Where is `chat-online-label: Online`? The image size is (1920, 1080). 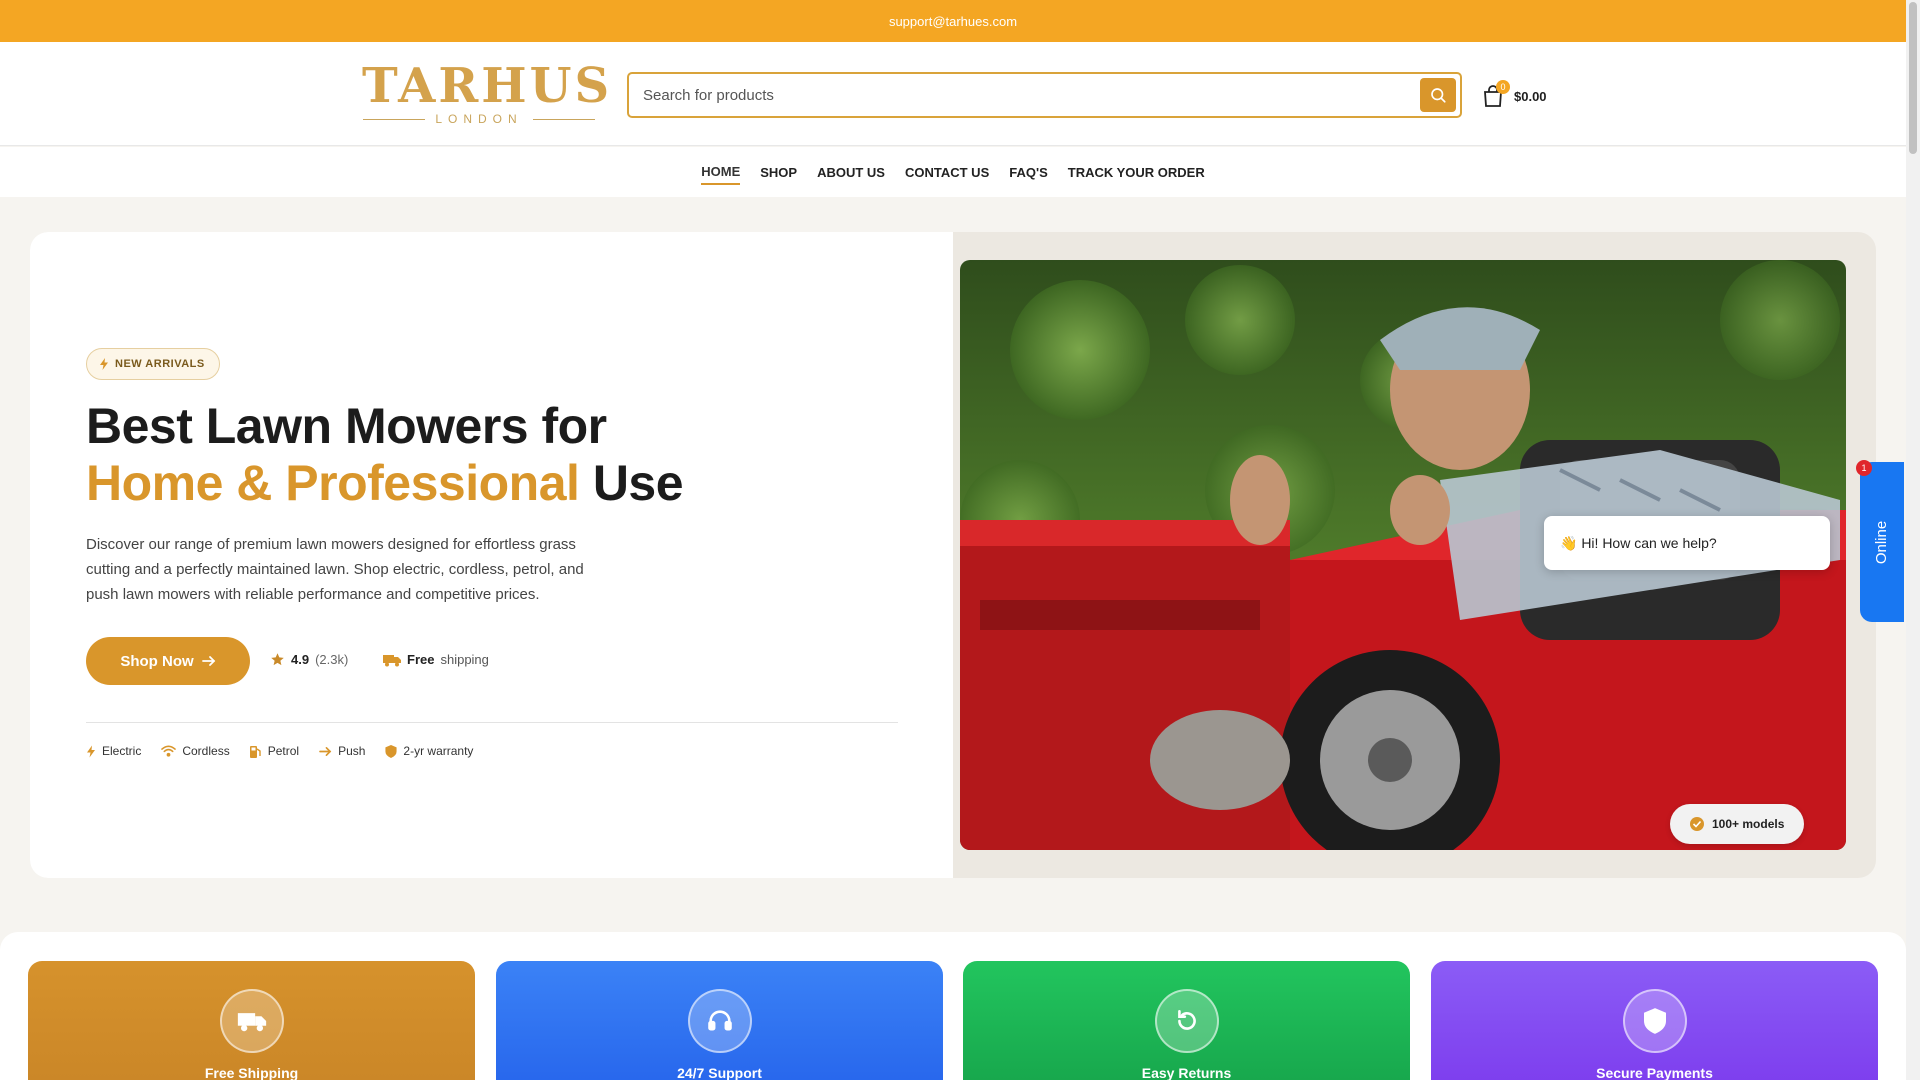
chat-online-label: Online is located at coordinates (1882, 542).